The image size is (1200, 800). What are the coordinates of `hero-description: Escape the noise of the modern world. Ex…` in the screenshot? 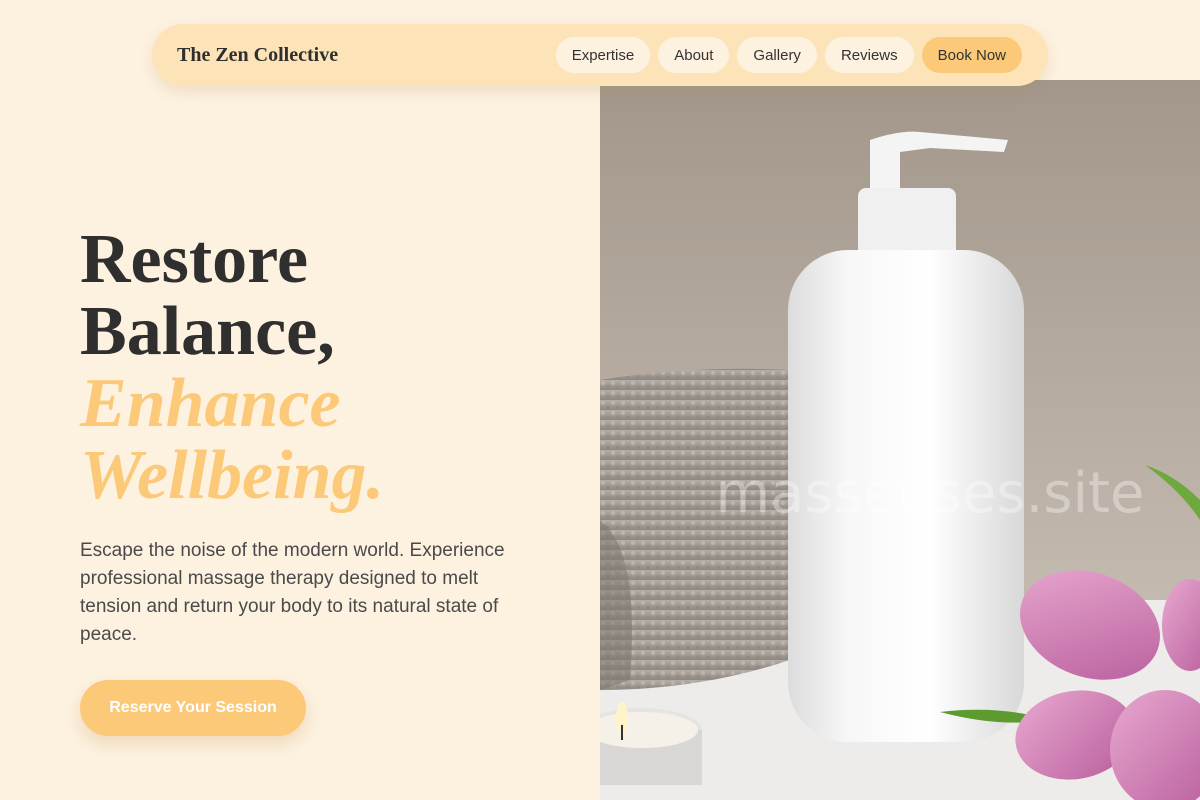 It's located at (292, 592).